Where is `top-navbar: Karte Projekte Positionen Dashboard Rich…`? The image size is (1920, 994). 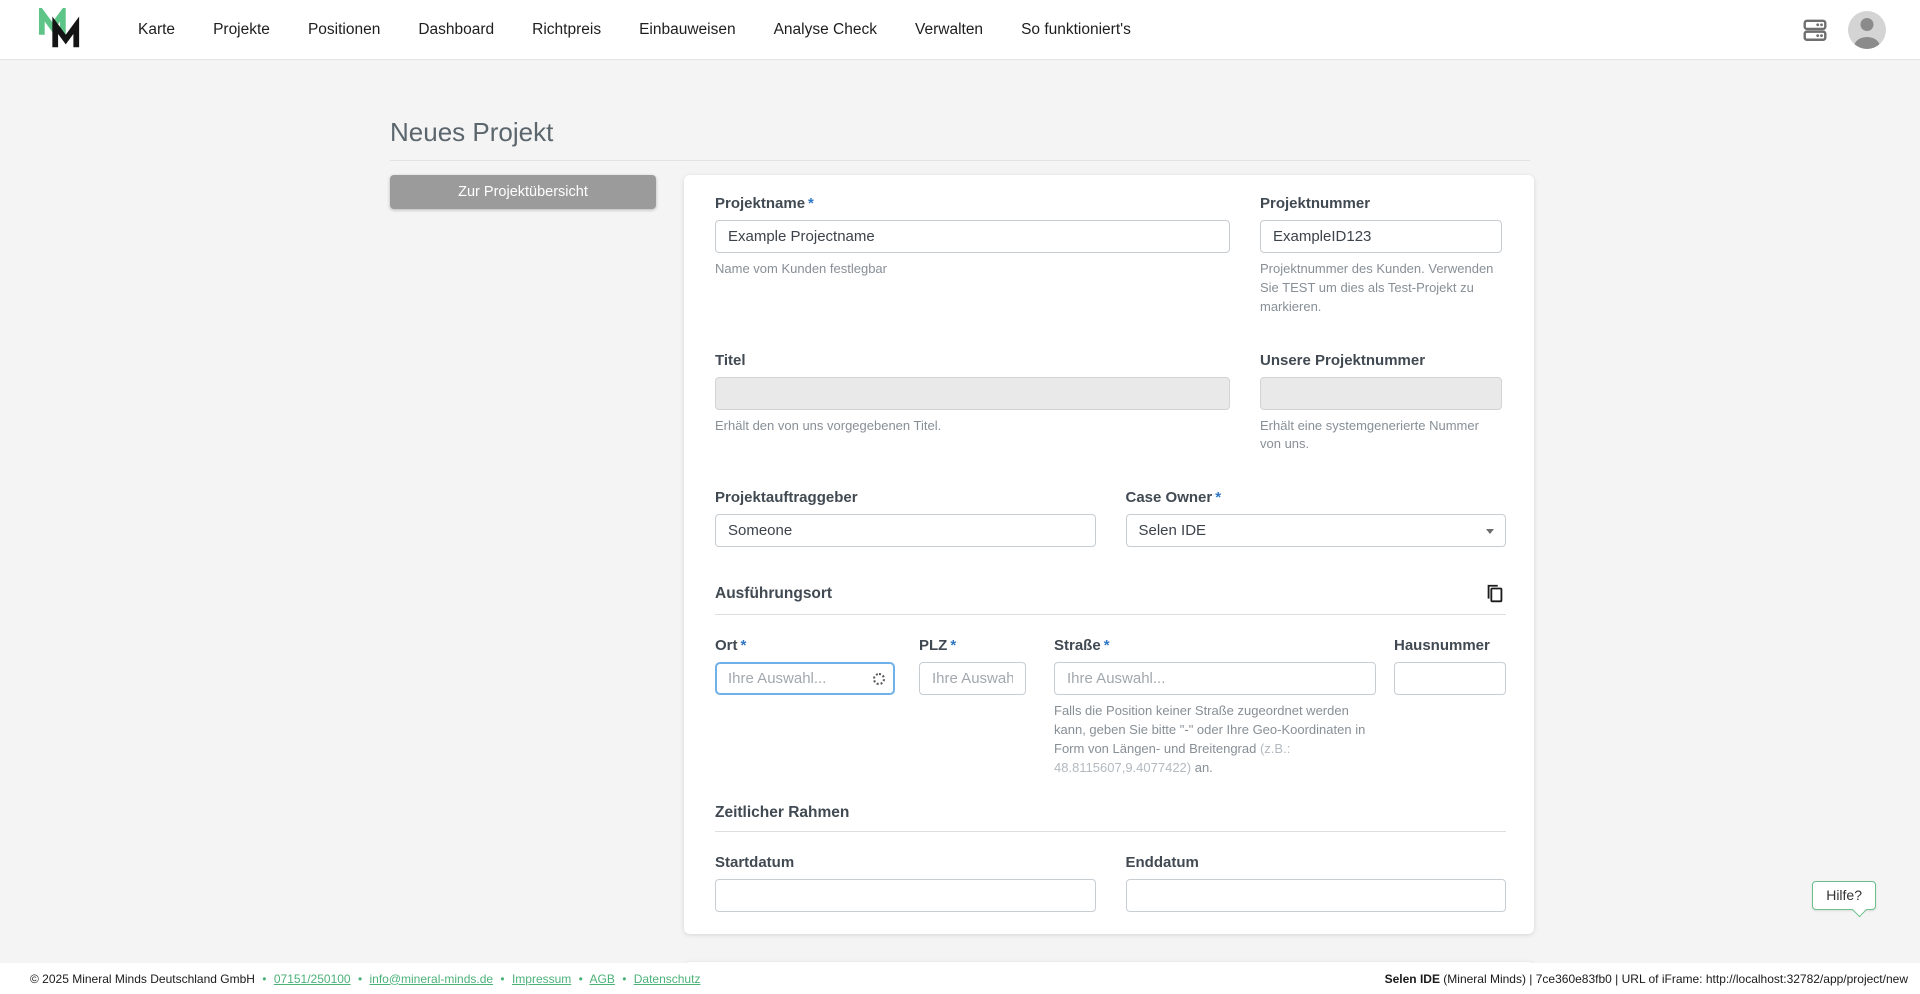
top-navbar: Karte Projekte Positionen Dashboard Rich… is located at coordinates (960, 30).